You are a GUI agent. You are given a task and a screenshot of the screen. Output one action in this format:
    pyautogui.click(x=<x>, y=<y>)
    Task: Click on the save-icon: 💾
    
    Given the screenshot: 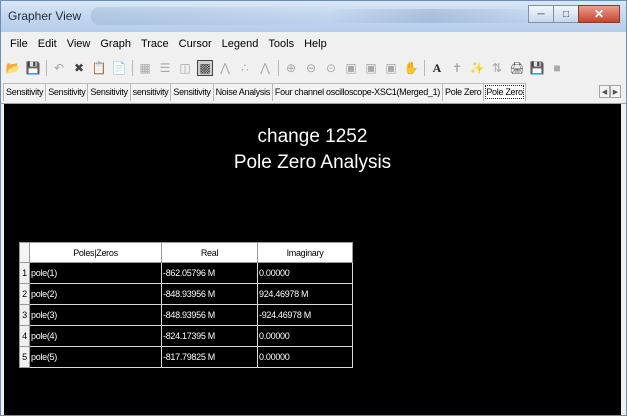 What is the action you would take?
    pyautogui.click(x=33, y=68)
    